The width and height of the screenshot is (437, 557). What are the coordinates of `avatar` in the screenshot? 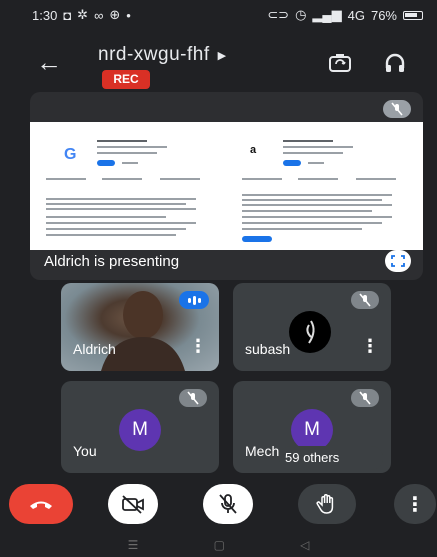 It's located at (310, 332).